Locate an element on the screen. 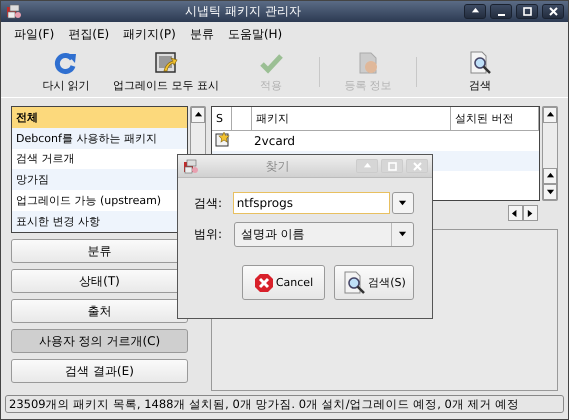  toolbar-button: 다시 읽기 is located at coordinates (66, 72).